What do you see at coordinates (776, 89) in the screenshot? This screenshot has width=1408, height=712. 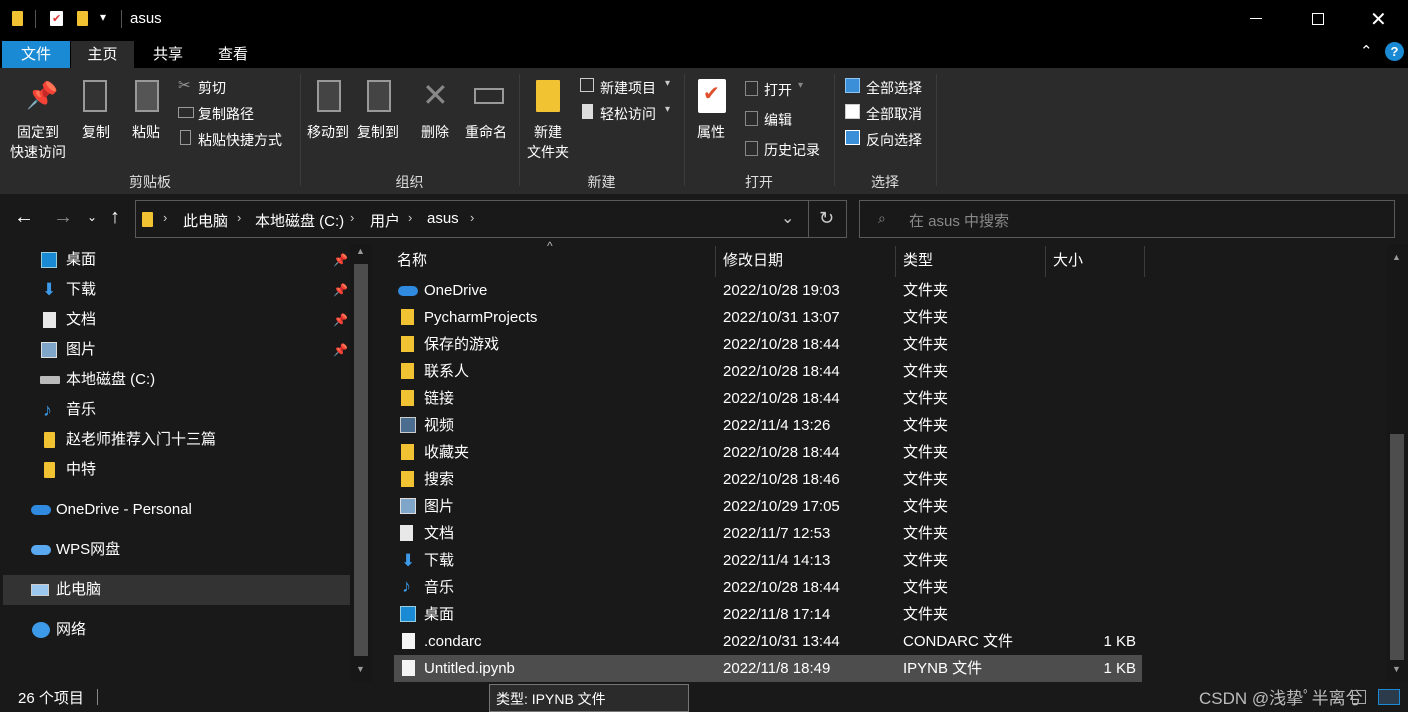 I see `open-button: 打开 ▾` at bounding box center [776, 89].